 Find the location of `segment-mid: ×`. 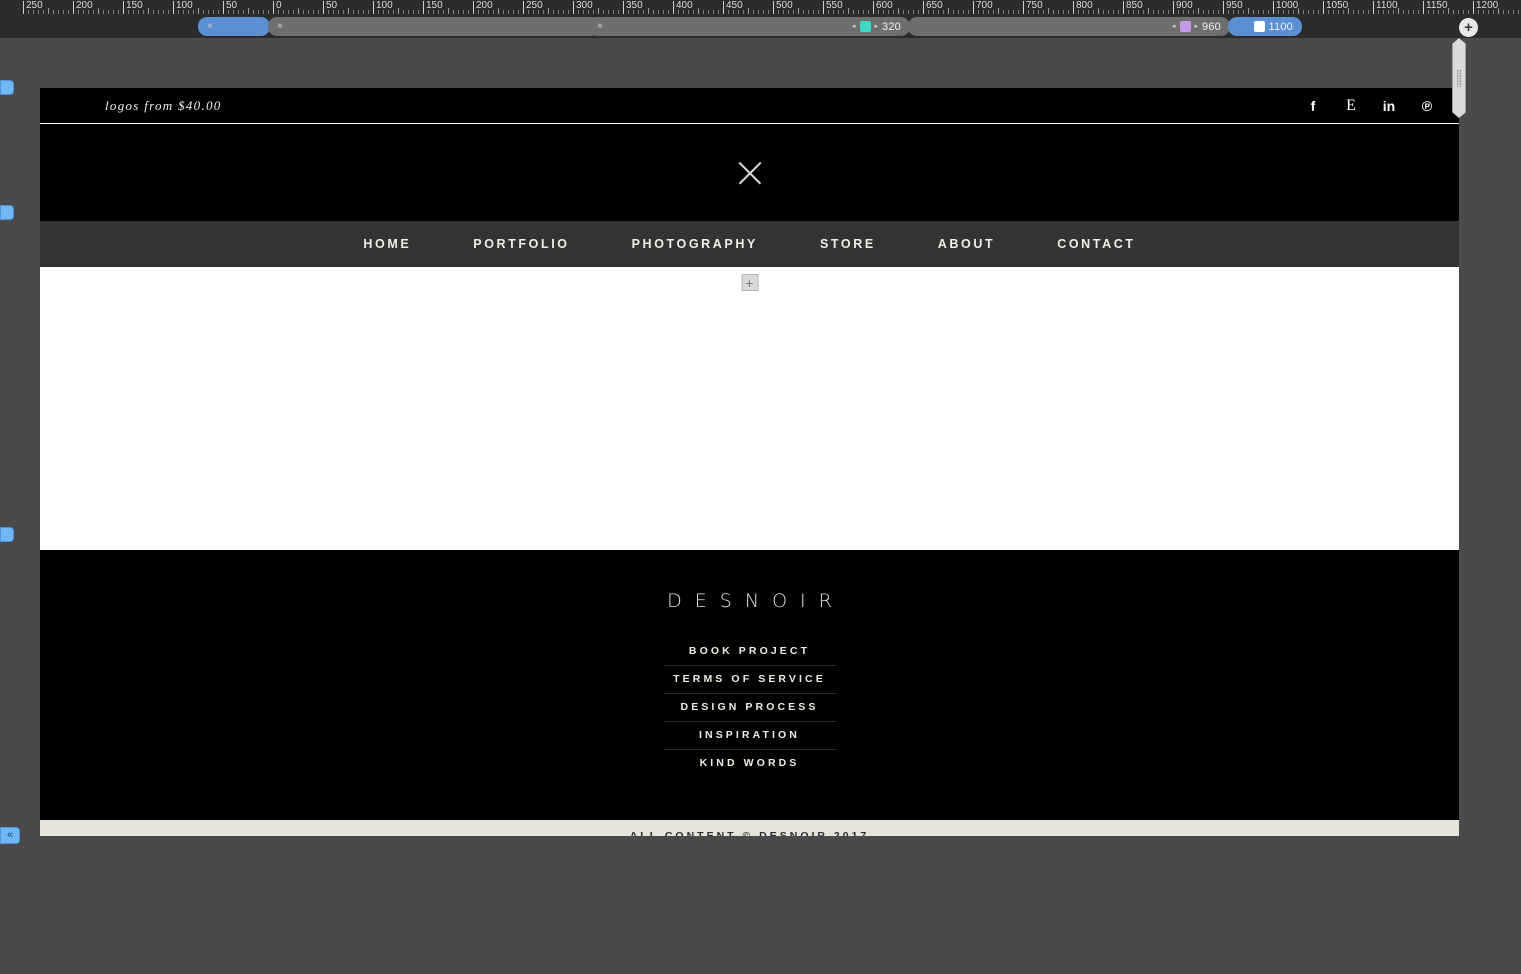

segment-mid: × is located at coordinates (434, 26).